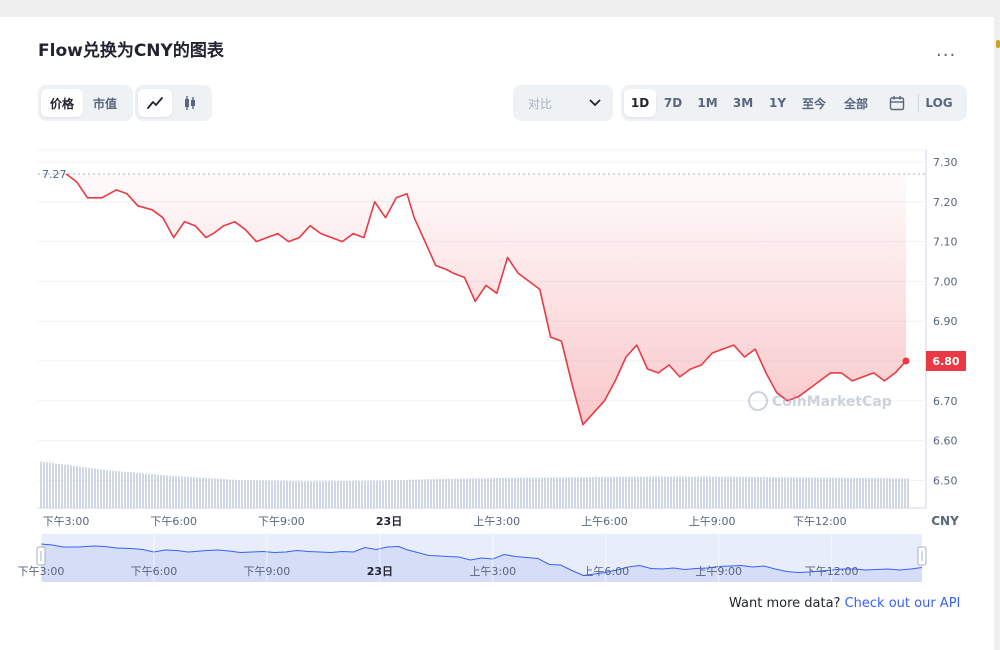 This screenshot has width=1000, height=650. I want to click on navigator-tick-label: 下午12:00, so click(832, 571).